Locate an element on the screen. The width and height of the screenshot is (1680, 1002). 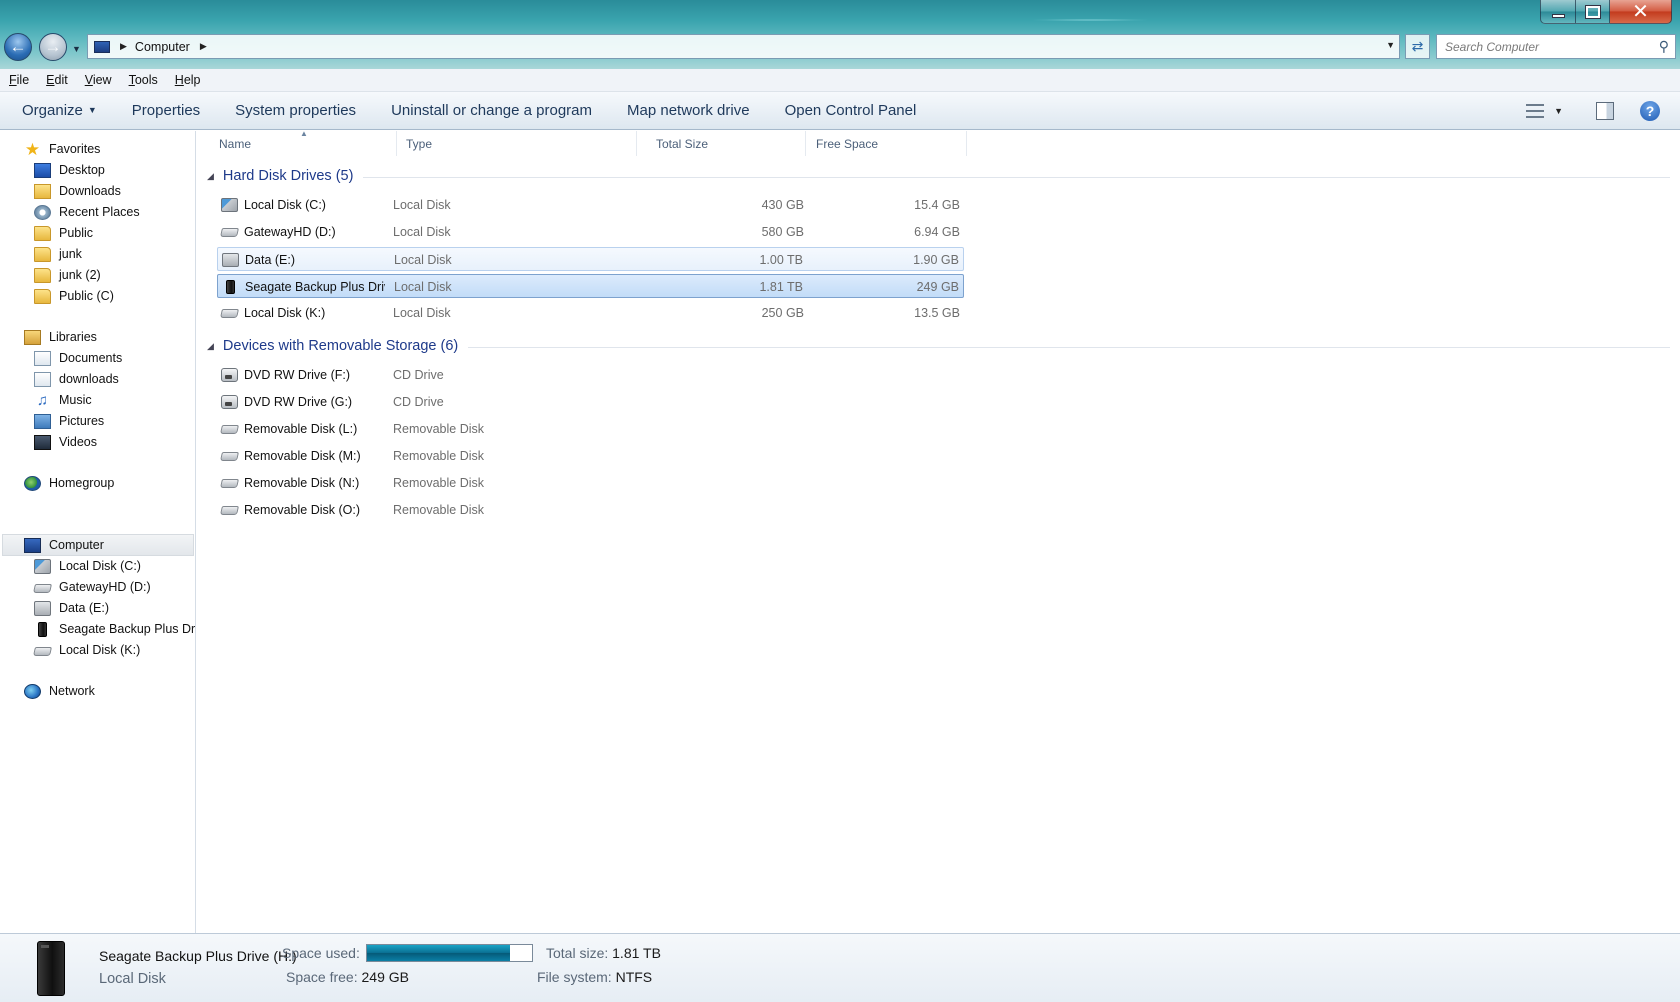
device-type: CD Drive is located at coordinates (418, 375).